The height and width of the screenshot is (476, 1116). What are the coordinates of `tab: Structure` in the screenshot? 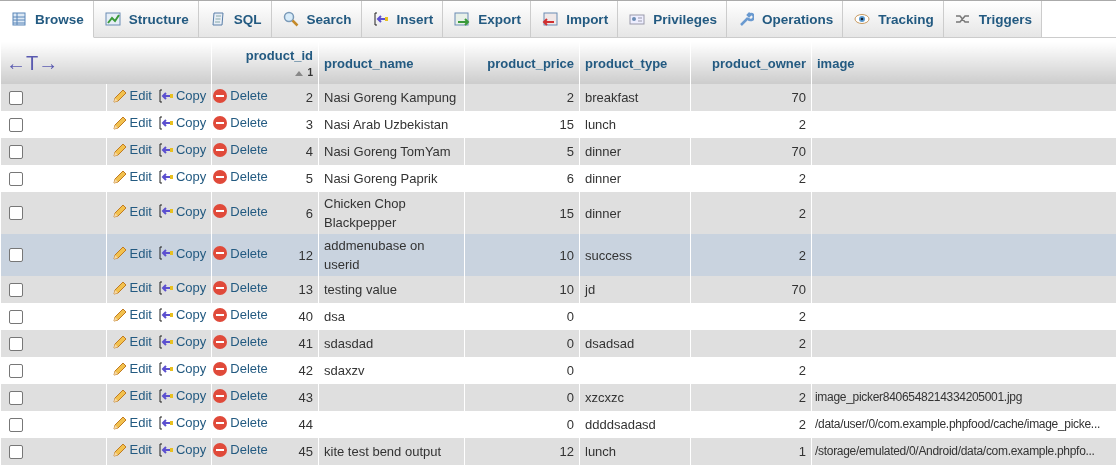 It's located at (146, 19).